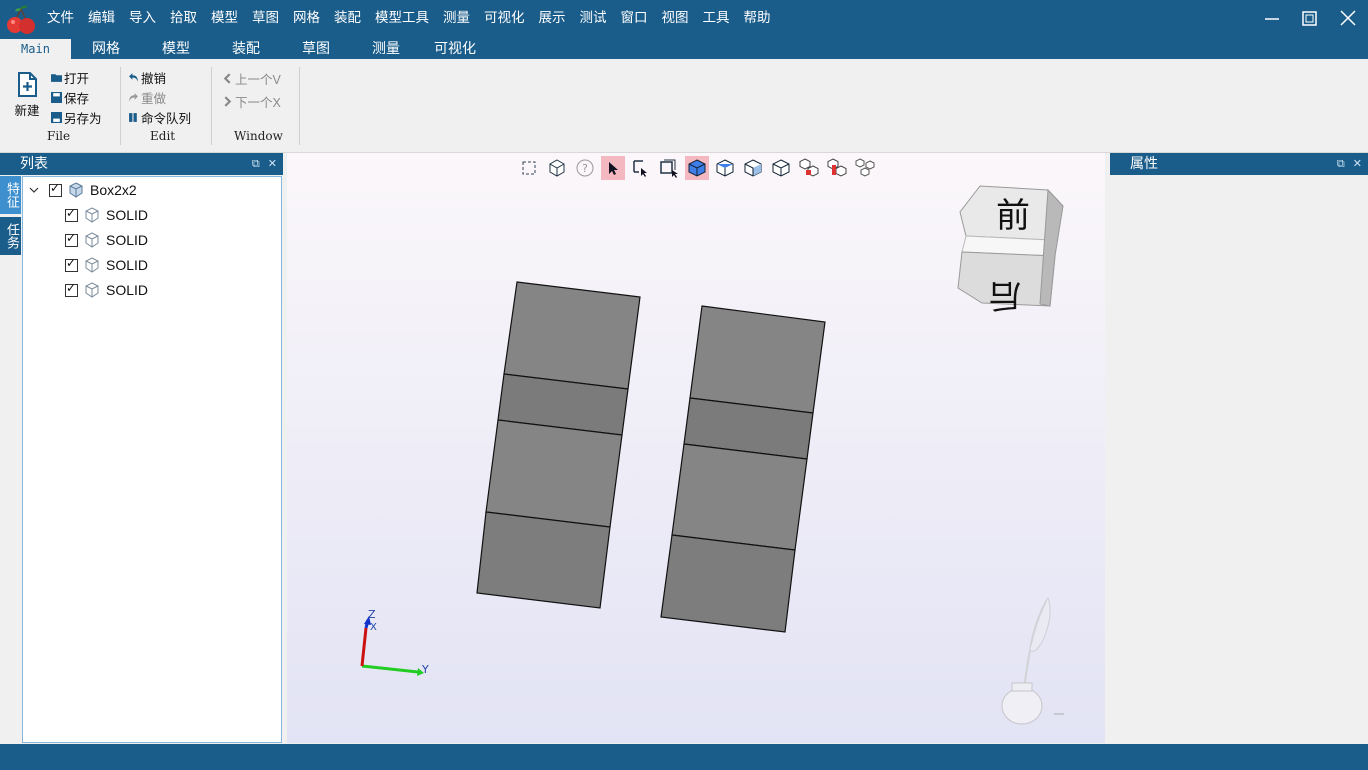 Image resolution: width=1368 pixels, height=770 pixels. Describe the element at coordinates (21, 19) in the screenshot. I see `cherry-logo-icon` at that location.